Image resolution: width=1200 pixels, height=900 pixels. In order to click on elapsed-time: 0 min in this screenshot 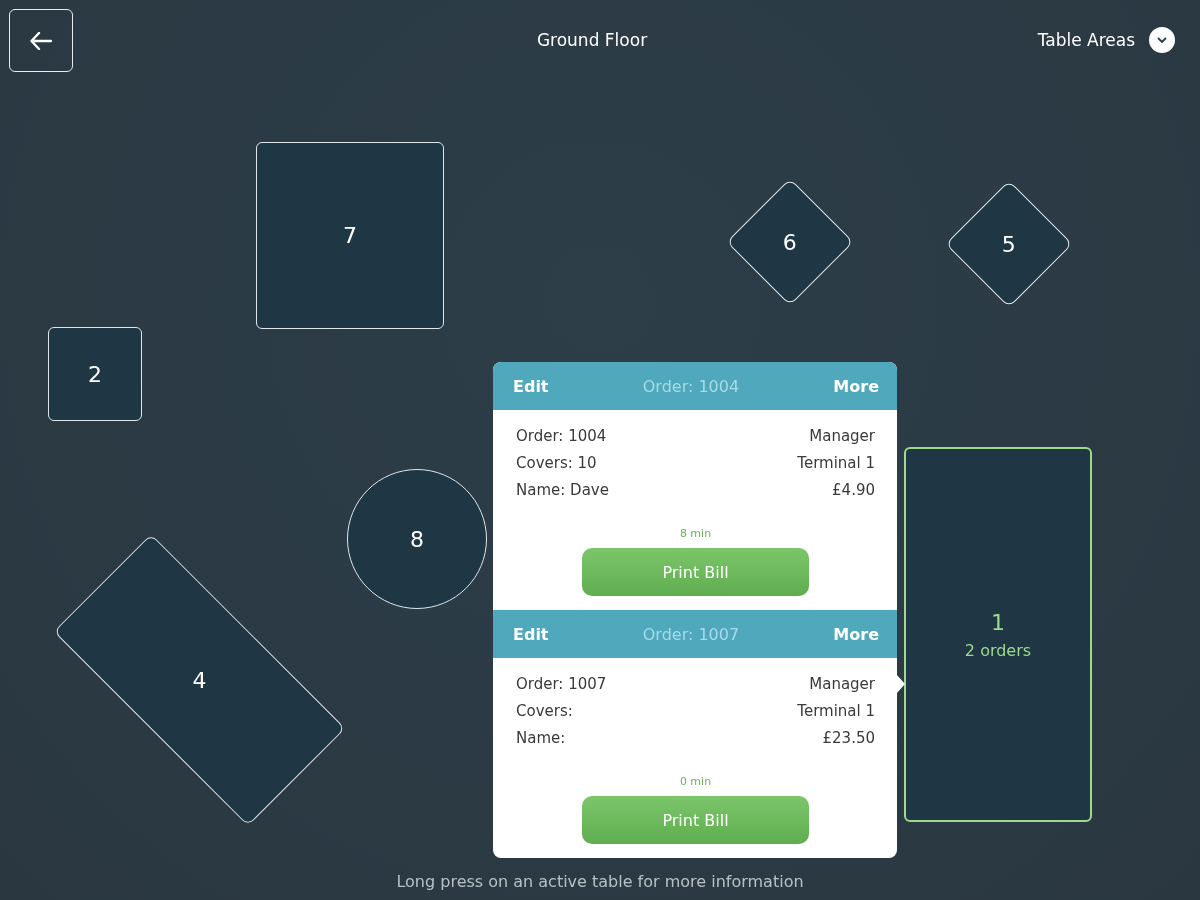, I will do `click(695, 781)`.